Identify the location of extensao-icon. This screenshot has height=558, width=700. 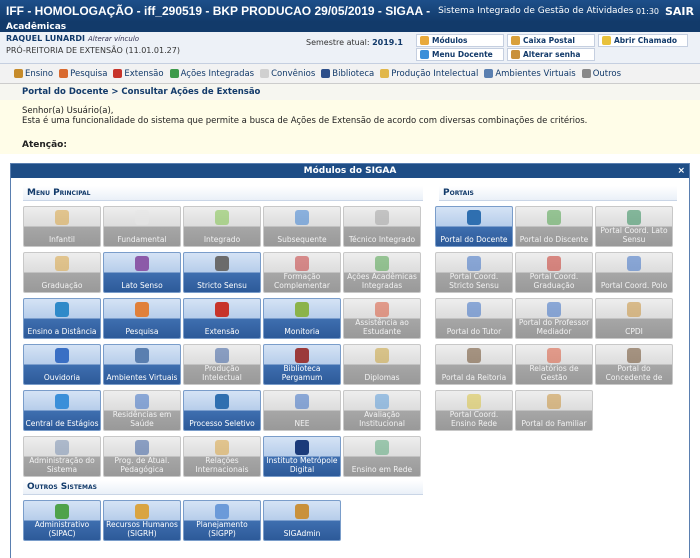
(118, 73).